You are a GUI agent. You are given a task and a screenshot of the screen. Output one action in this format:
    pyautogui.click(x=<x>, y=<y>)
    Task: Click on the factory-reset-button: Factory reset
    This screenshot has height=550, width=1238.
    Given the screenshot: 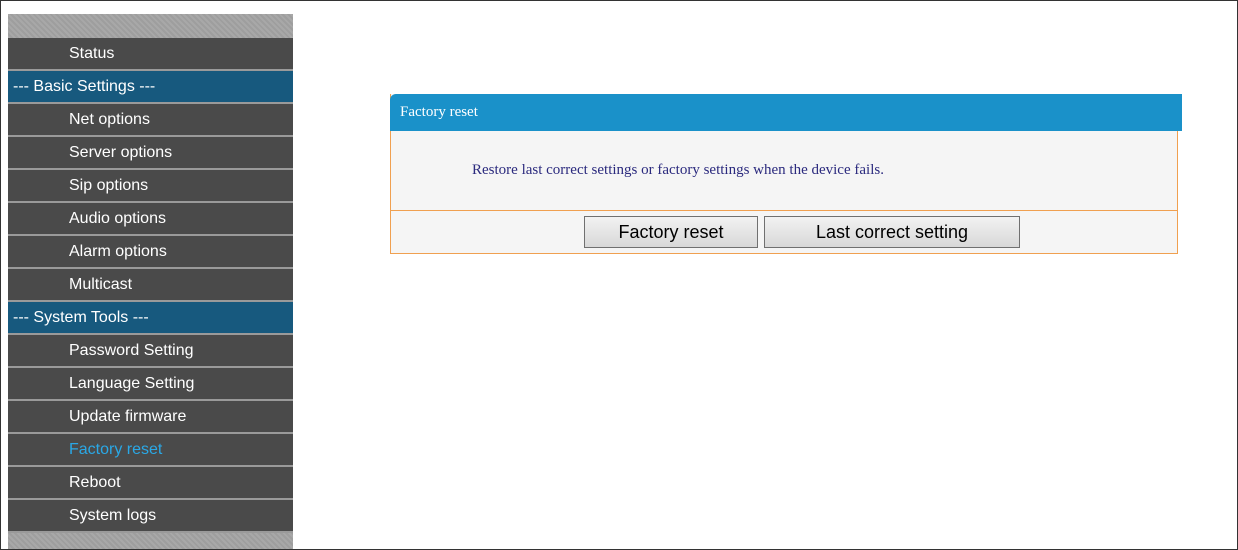 What is the action you would take?
    pyautogui.click(x=671, y=232)
    